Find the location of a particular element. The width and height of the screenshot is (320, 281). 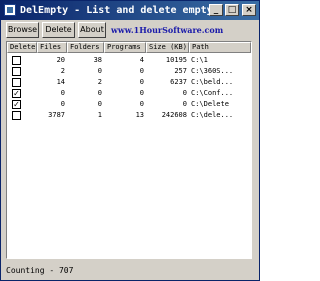

maximize-button: □ is located at coordinates (232, 10).